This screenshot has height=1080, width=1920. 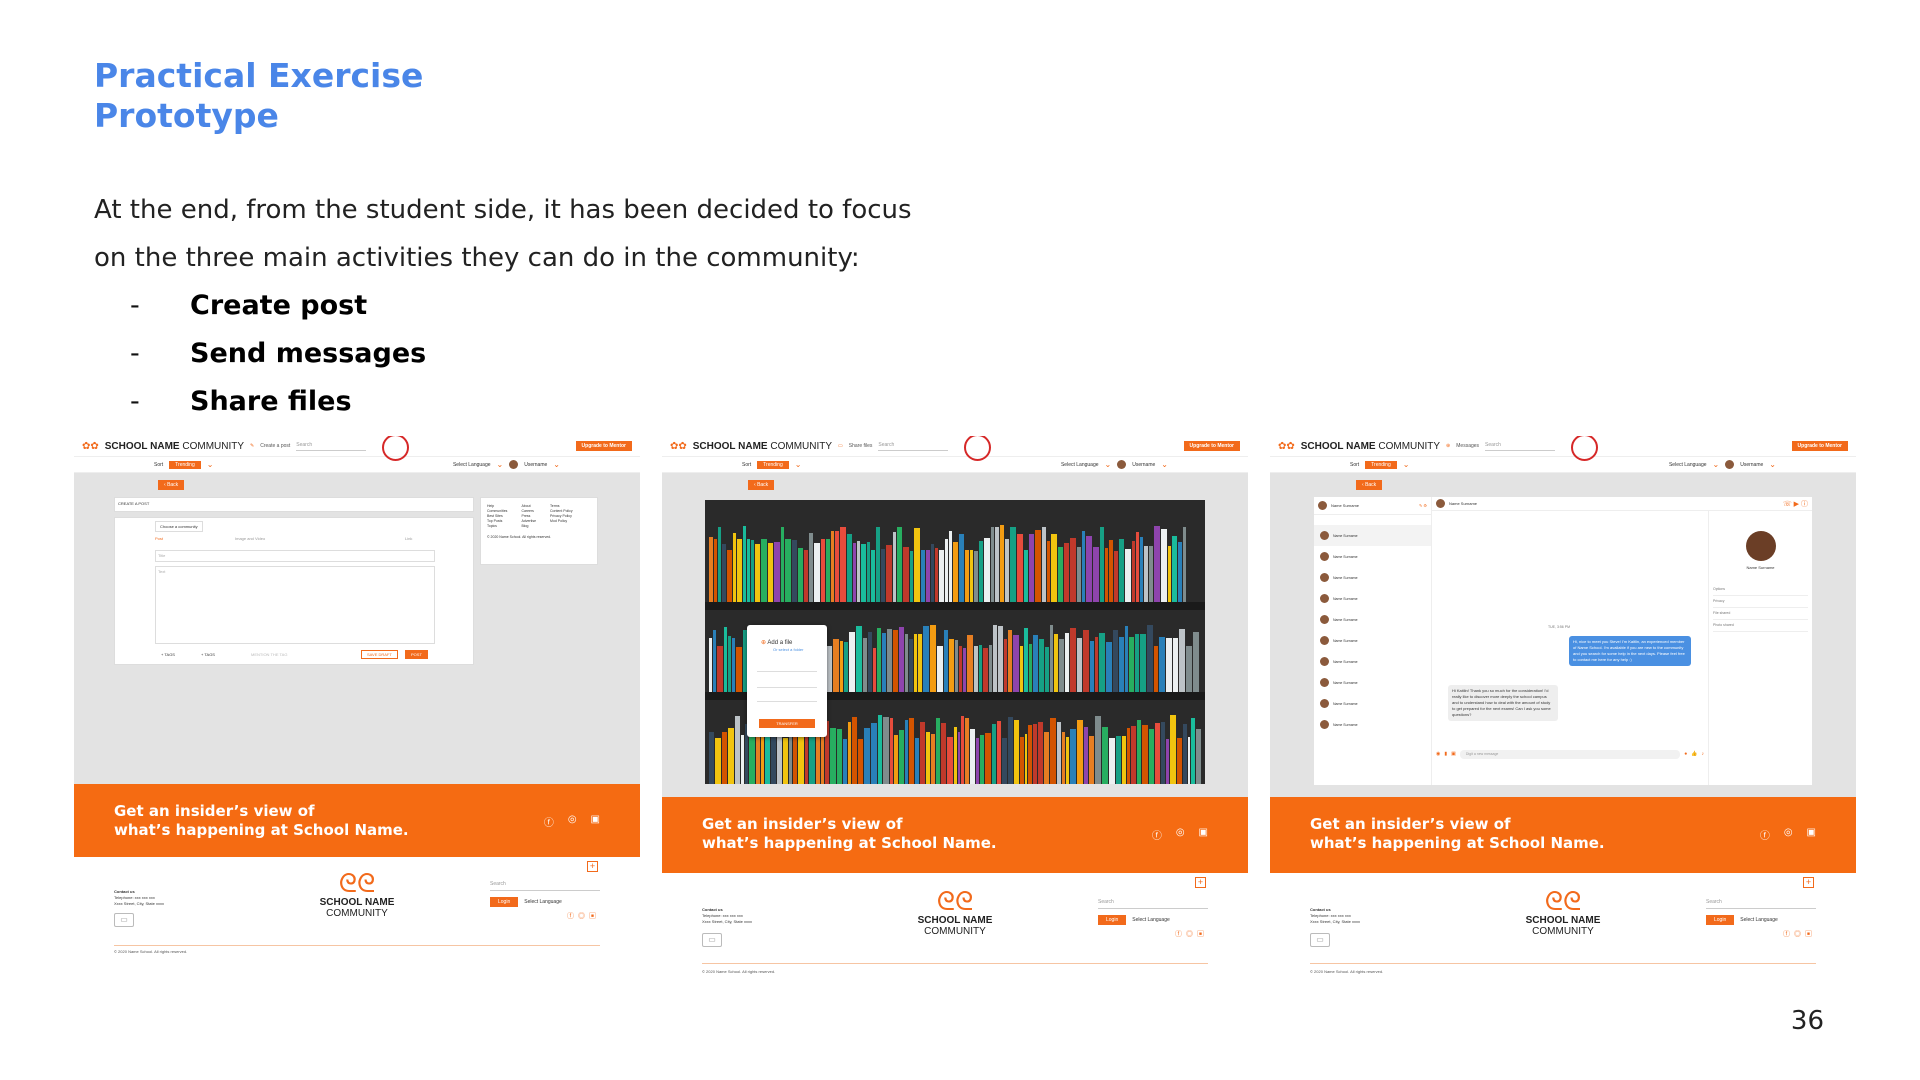 What do you see at coordinates (179, 526) in the screenshot?
I see `community-select: Choose a community` at bounding box center [179, 526].